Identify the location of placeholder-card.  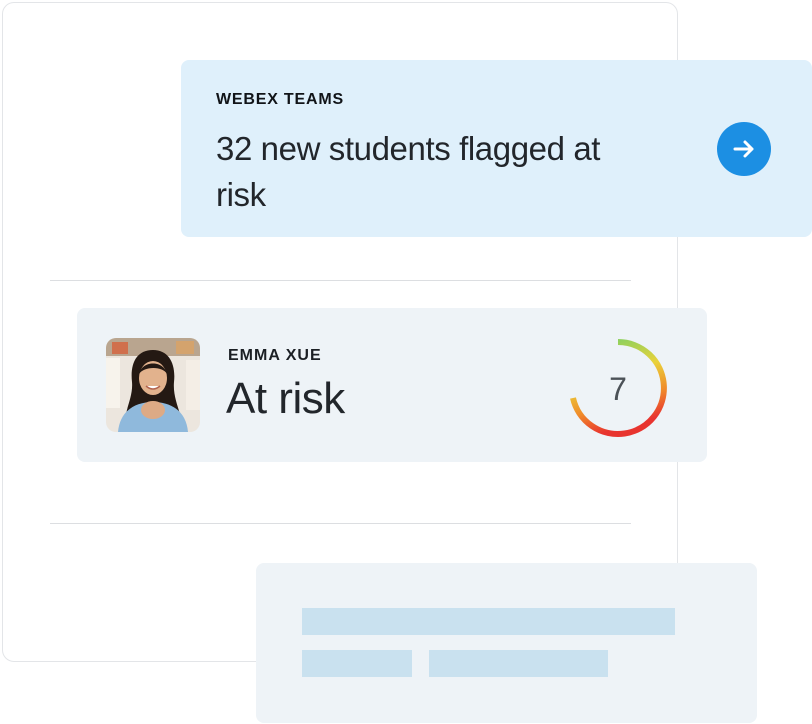
(506, 643).